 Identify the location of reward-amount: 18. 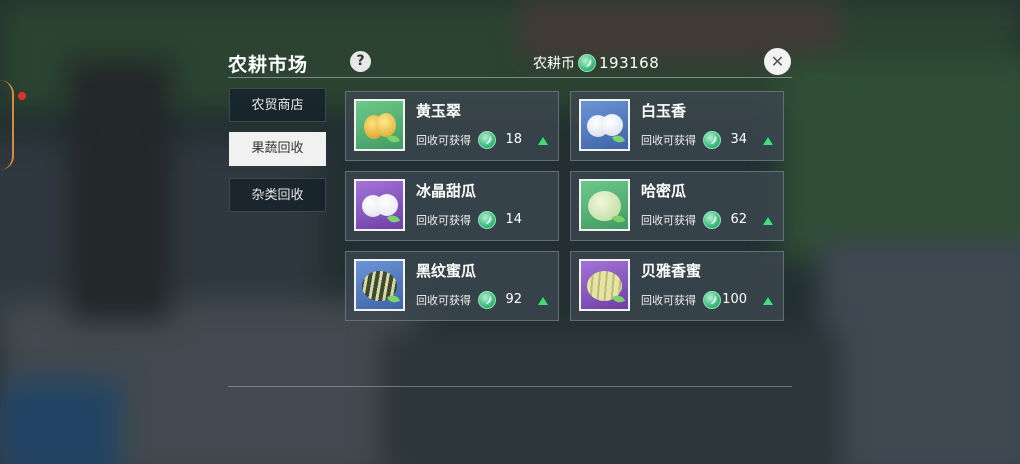
(513, 139).